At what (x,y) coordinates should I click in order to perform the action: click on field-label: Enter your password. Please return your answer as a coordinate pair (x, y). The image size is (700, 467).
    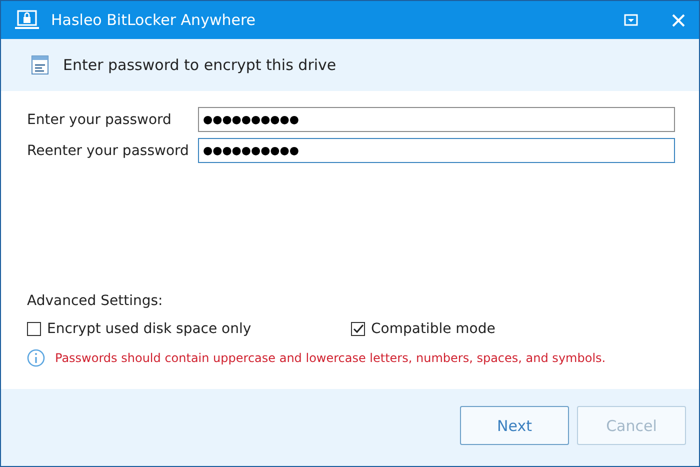
    Looking at the image, I should click on (99, 120).